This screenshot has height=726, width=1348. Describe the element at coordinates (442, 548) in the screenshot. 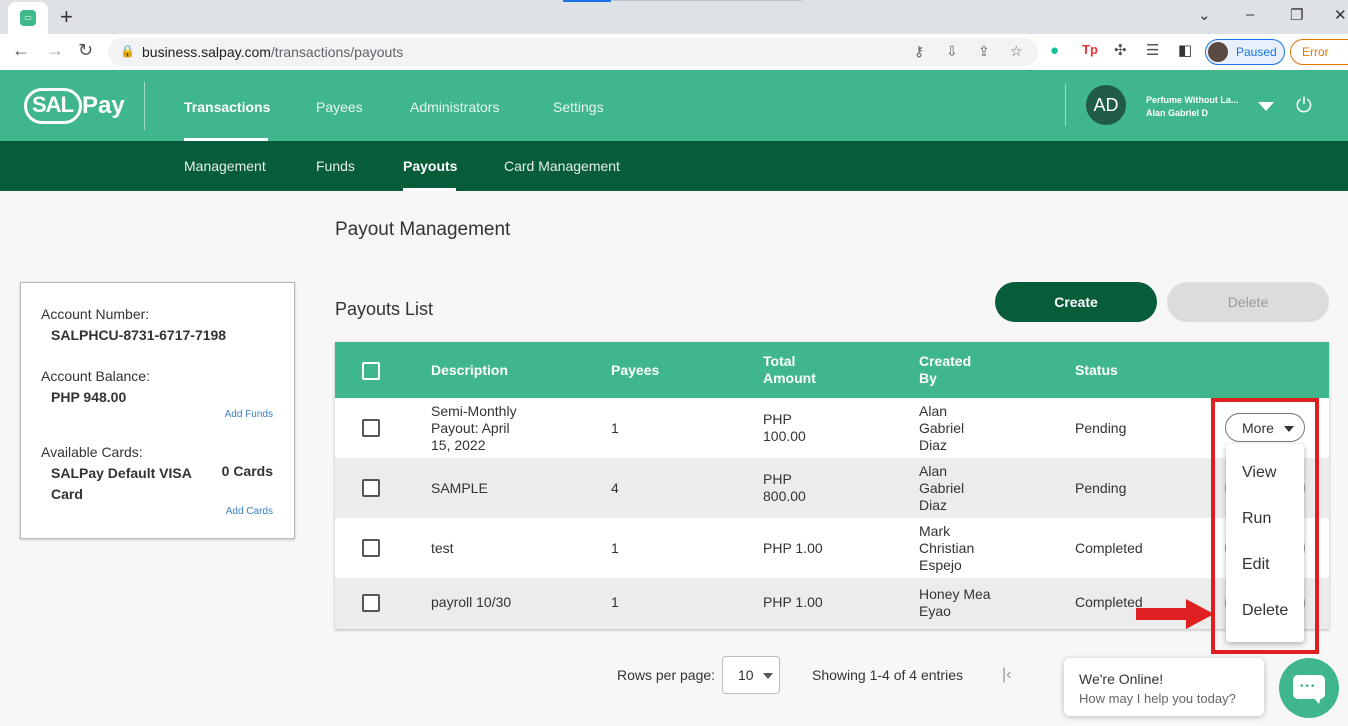

I see `row-description: test` at that location.